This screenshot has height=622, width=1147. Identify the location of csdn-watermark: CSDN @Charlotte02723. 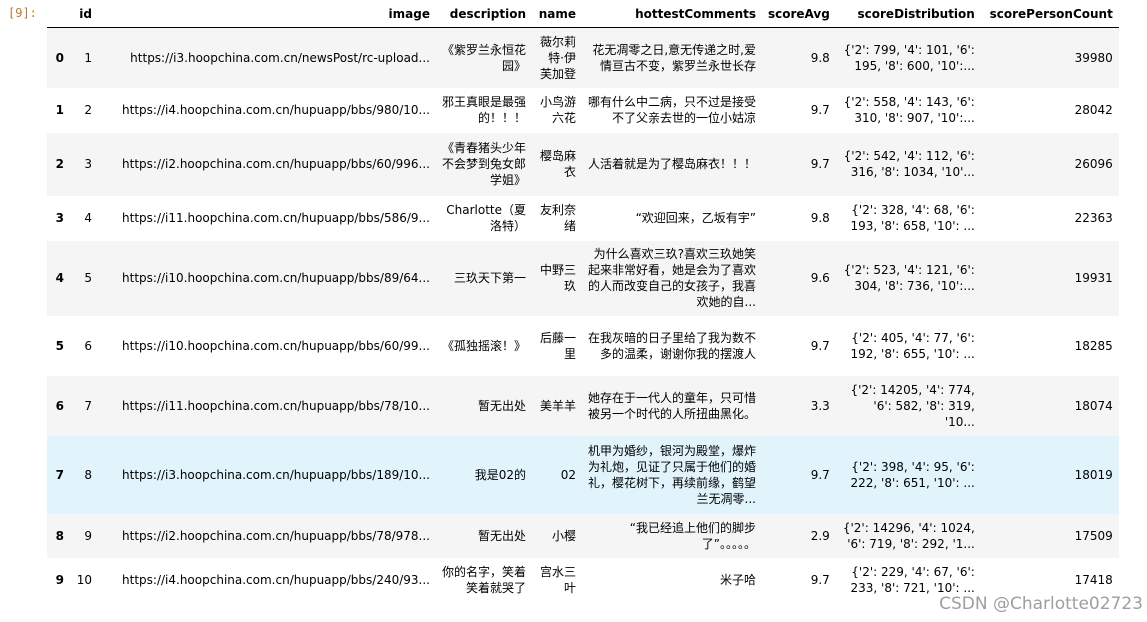
(1041, 604).